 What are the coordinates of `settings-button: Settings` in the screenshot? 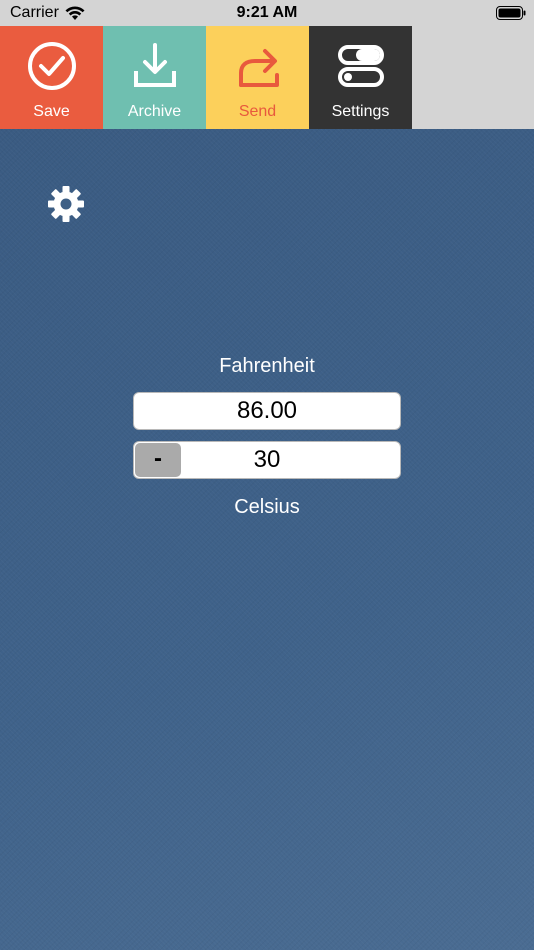 It's located at (360, 77).